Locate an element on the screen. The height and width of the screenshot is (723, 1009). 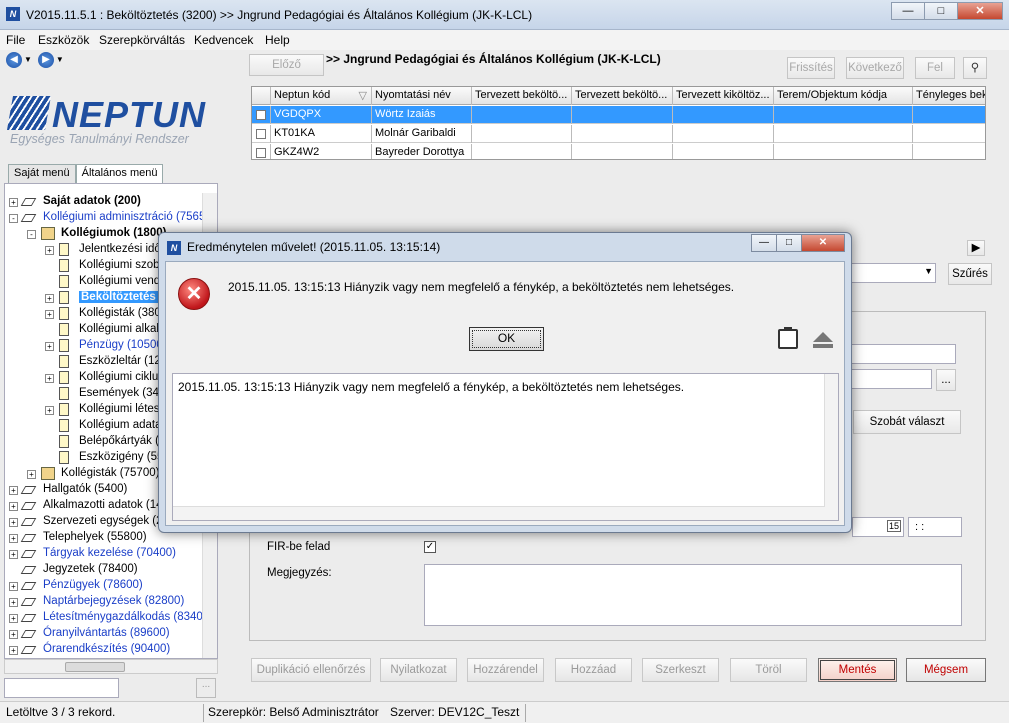
refresh-button: Frissítés is located at coordinates (811, 68).